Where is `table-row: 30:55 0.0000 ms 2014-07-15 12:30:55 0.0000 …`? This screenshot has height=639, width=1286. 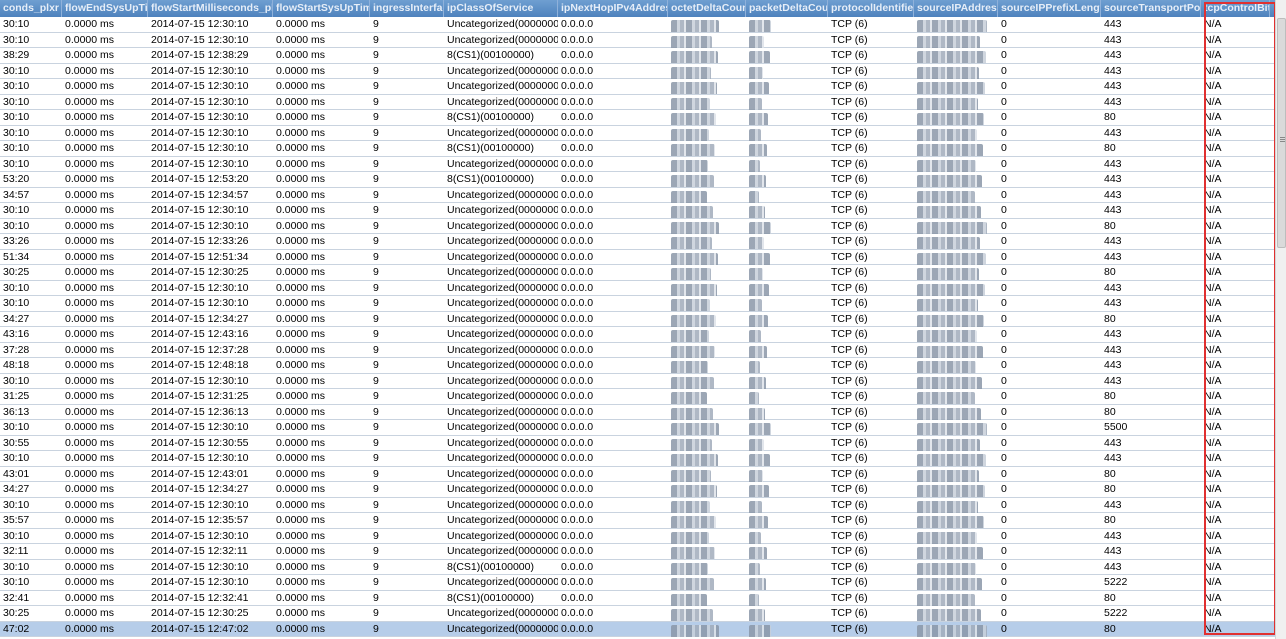
table-row: 30:55 0.0000 ms 2014-07-15 12:30:55 0.0000 … is located at coordinates (638, 443).